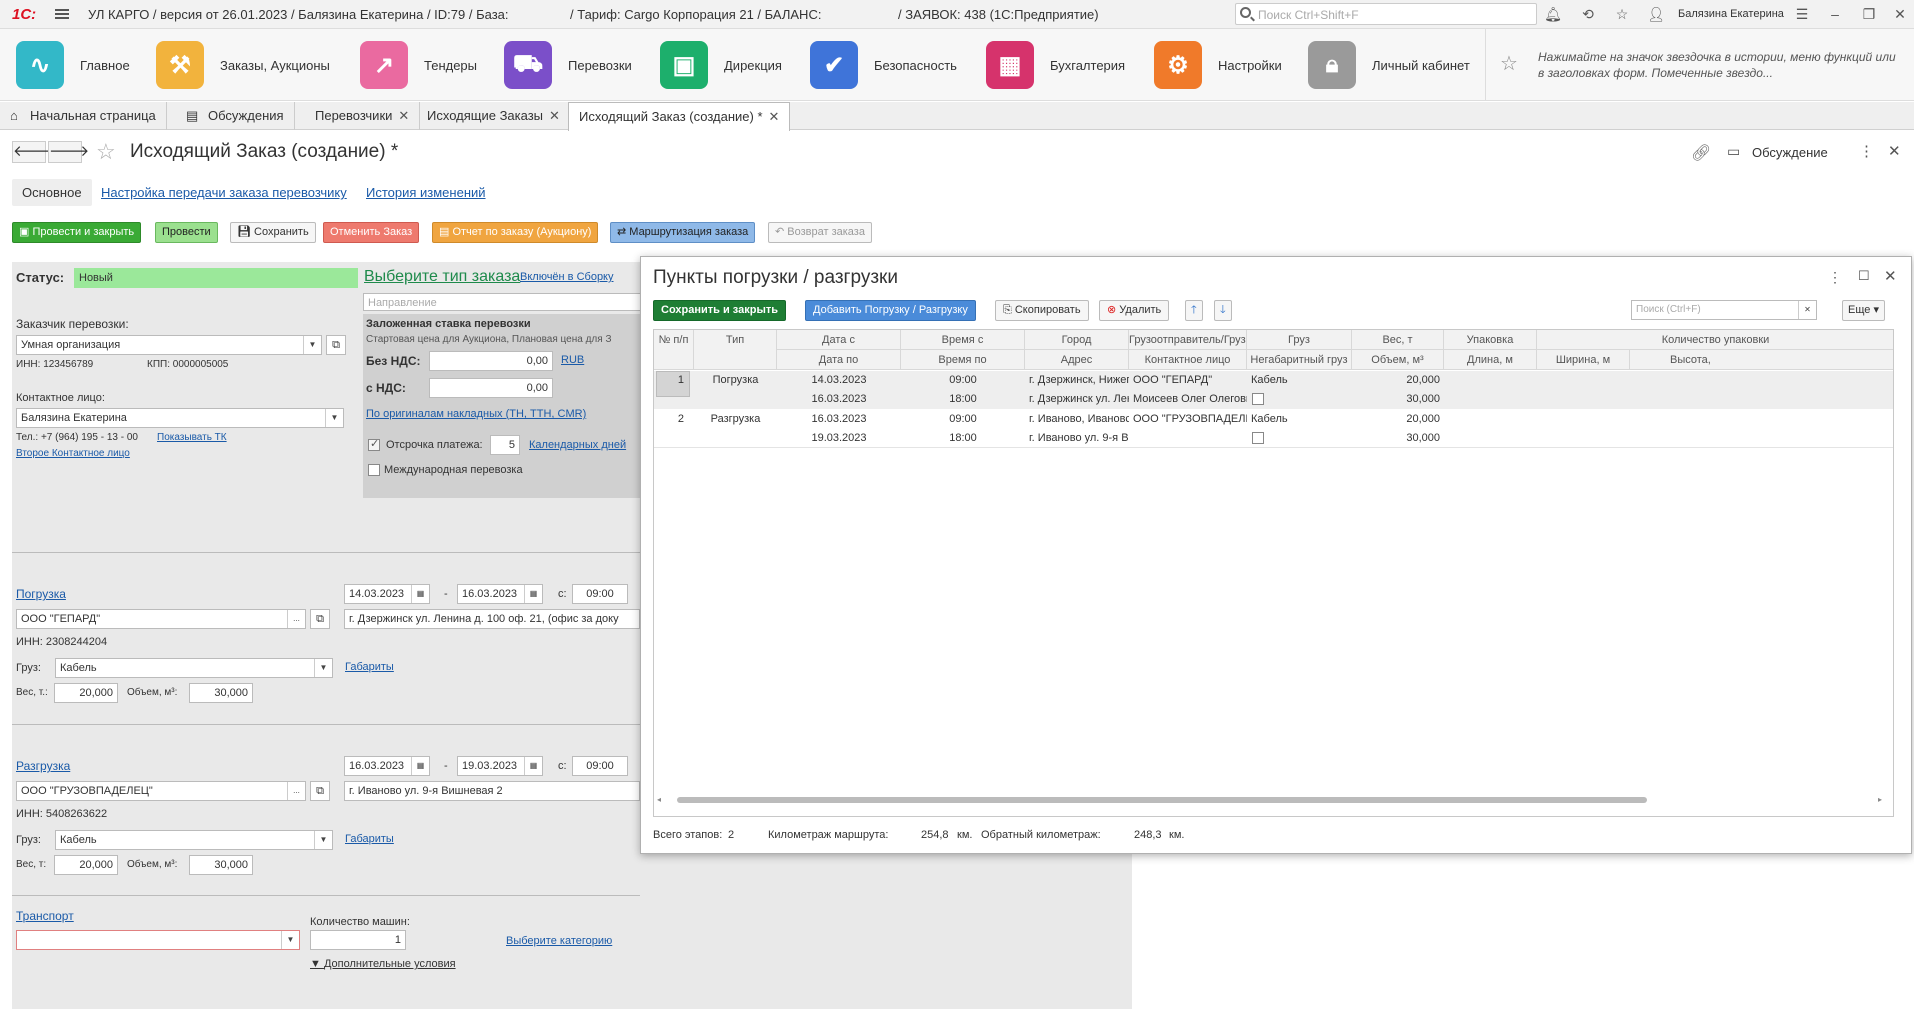 The width and height of the screenshot is (1914, 1009). Describe the element at coordinates (186, 232) in the screenshot. I see `post-button: Провести` at that location.